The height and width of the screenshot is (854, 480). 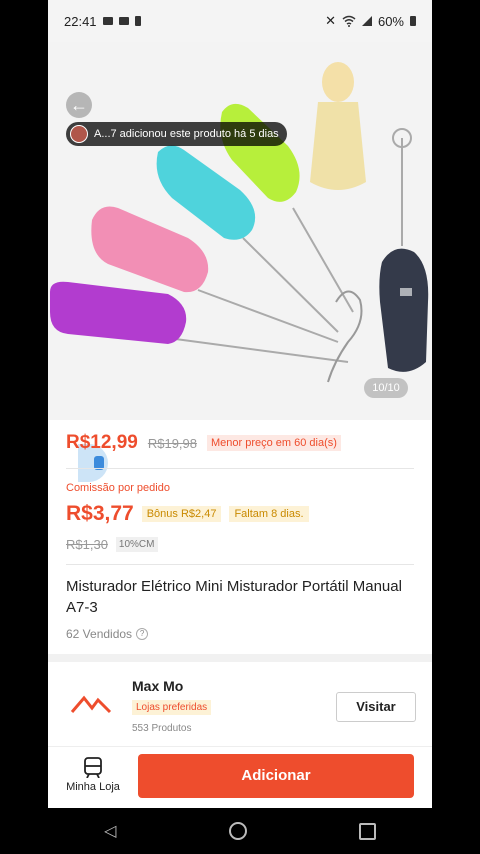 What do you see at coordinates (91, 704) in the screenshot?
I see `store-logo` at bounding box center [91, 704].